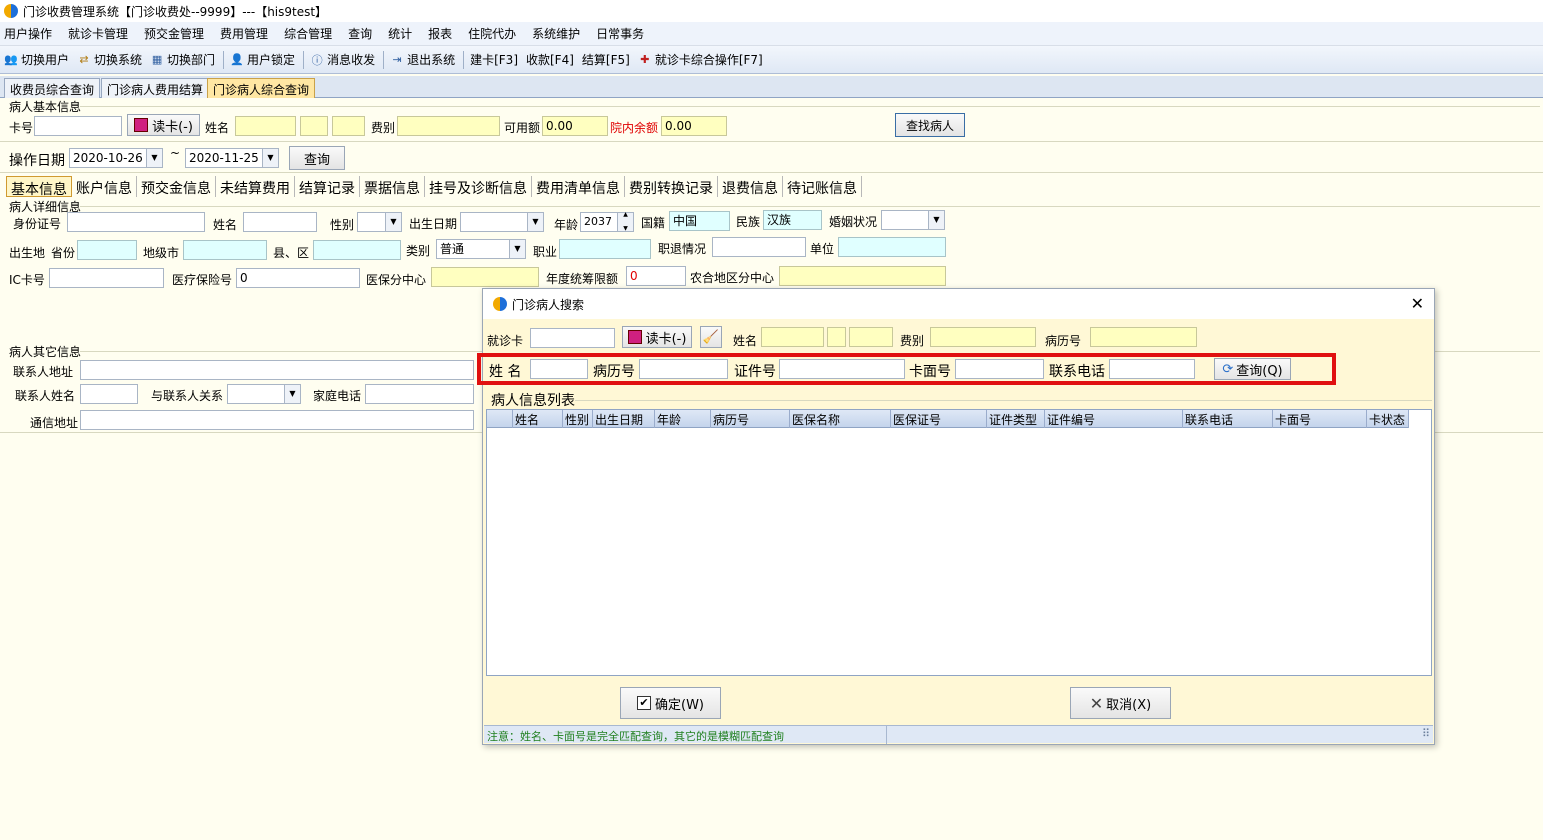 The width and height of the screenshot is (1543, 840). Describe the element at coordinates (614, 372) in the screenshot. I see `search-record-label: 病历号` at that location.